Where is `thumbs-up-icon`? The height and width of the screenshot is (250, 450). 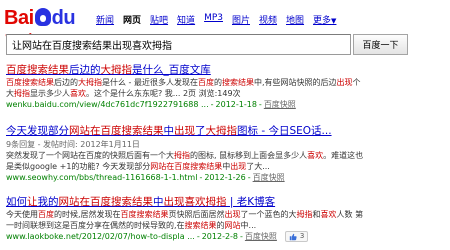
thumbs-up-icon is located at coordinates (293, 236).